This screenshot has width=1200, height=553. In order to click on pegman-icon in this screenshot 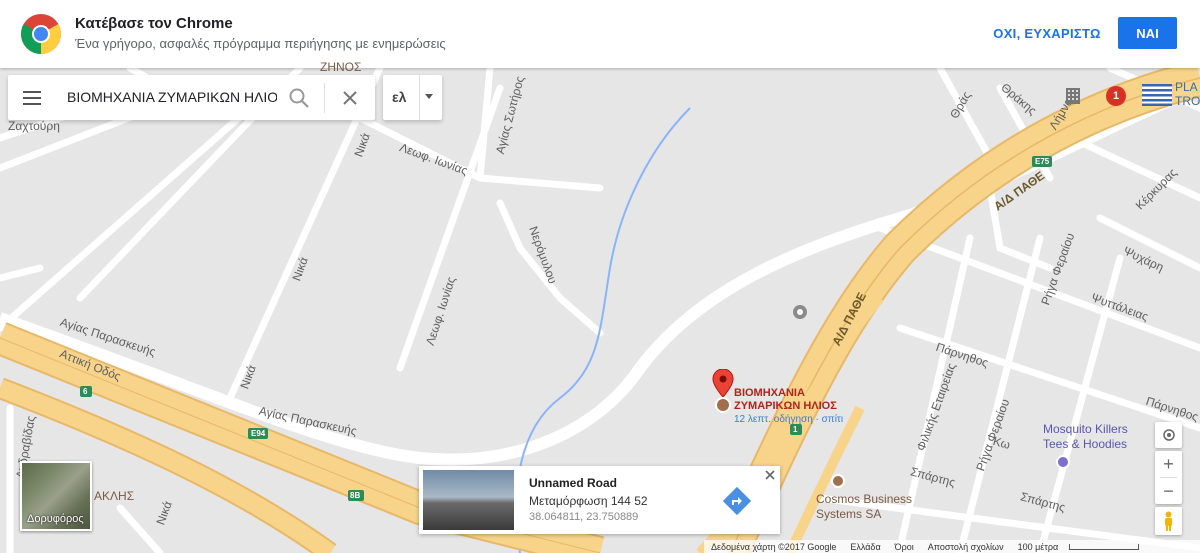, I will do `click(1168, 521)`.